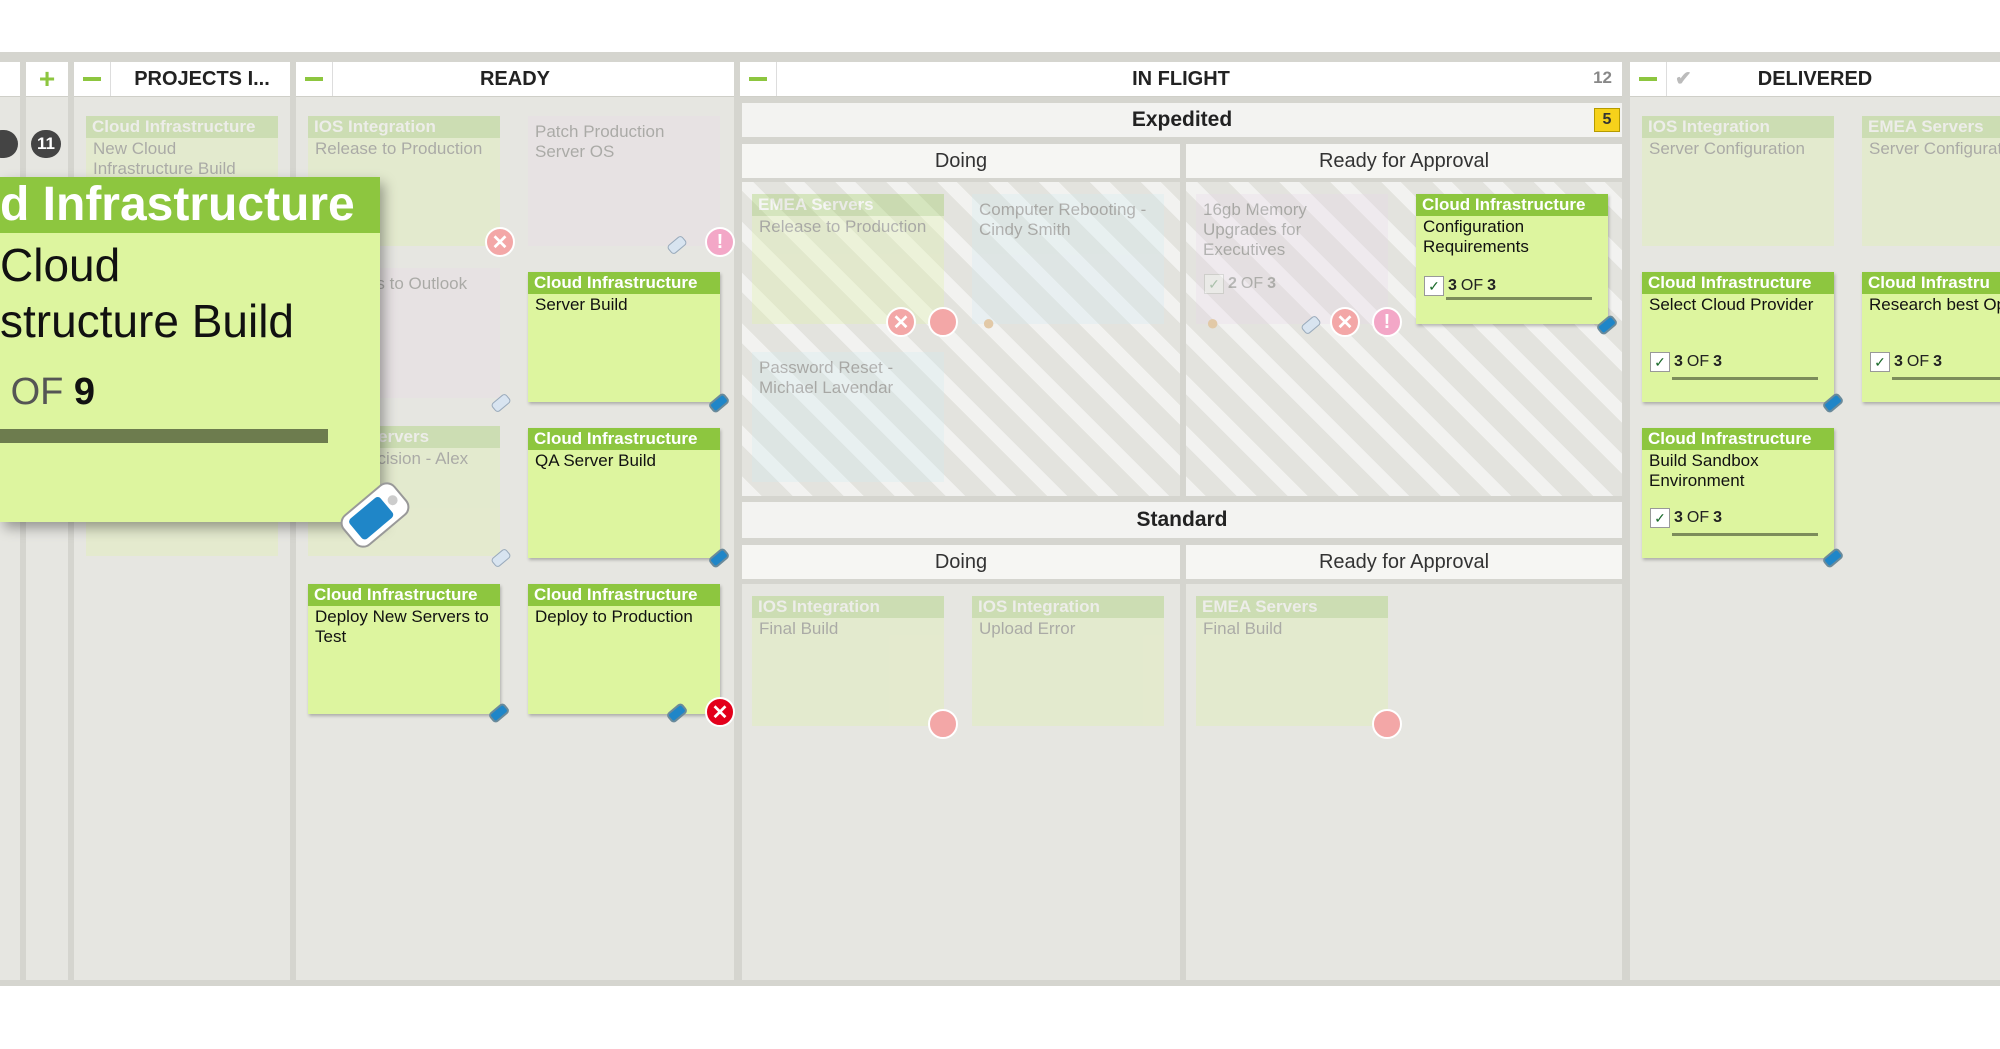 This screenshot has width=2000, height=1049. I want to click on card-ios-server-config: IOS Integration Server Configuration, so click(1738, 181).